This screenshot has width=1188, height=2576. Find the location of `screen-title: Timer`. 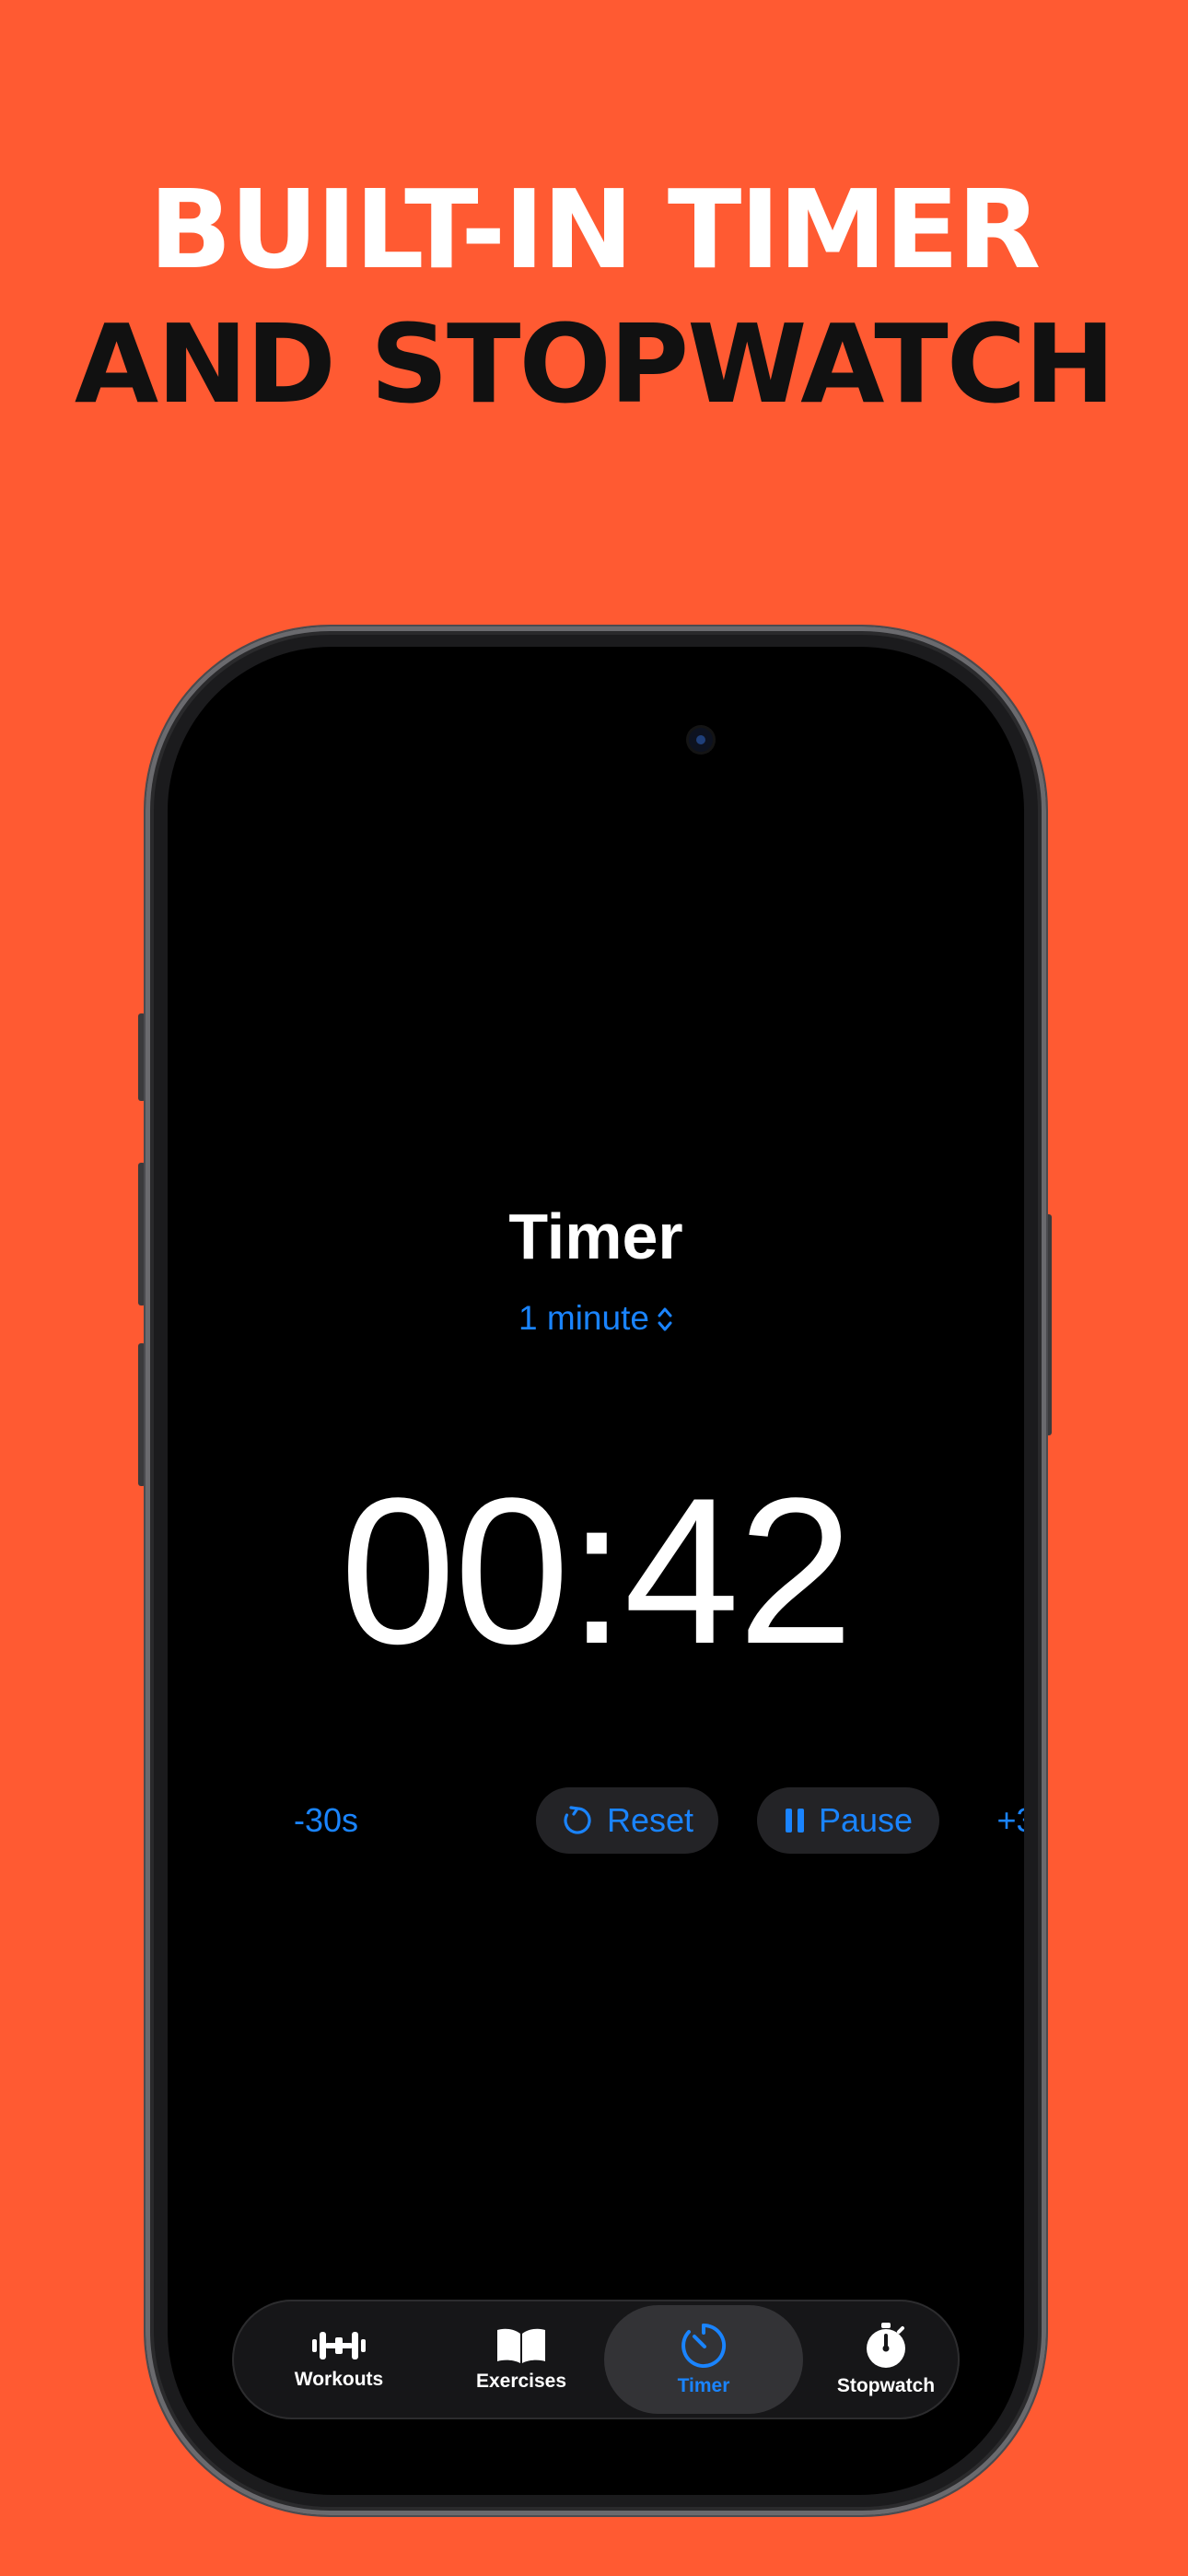

screen-title: Timer is located at coordinates (595, 1236).